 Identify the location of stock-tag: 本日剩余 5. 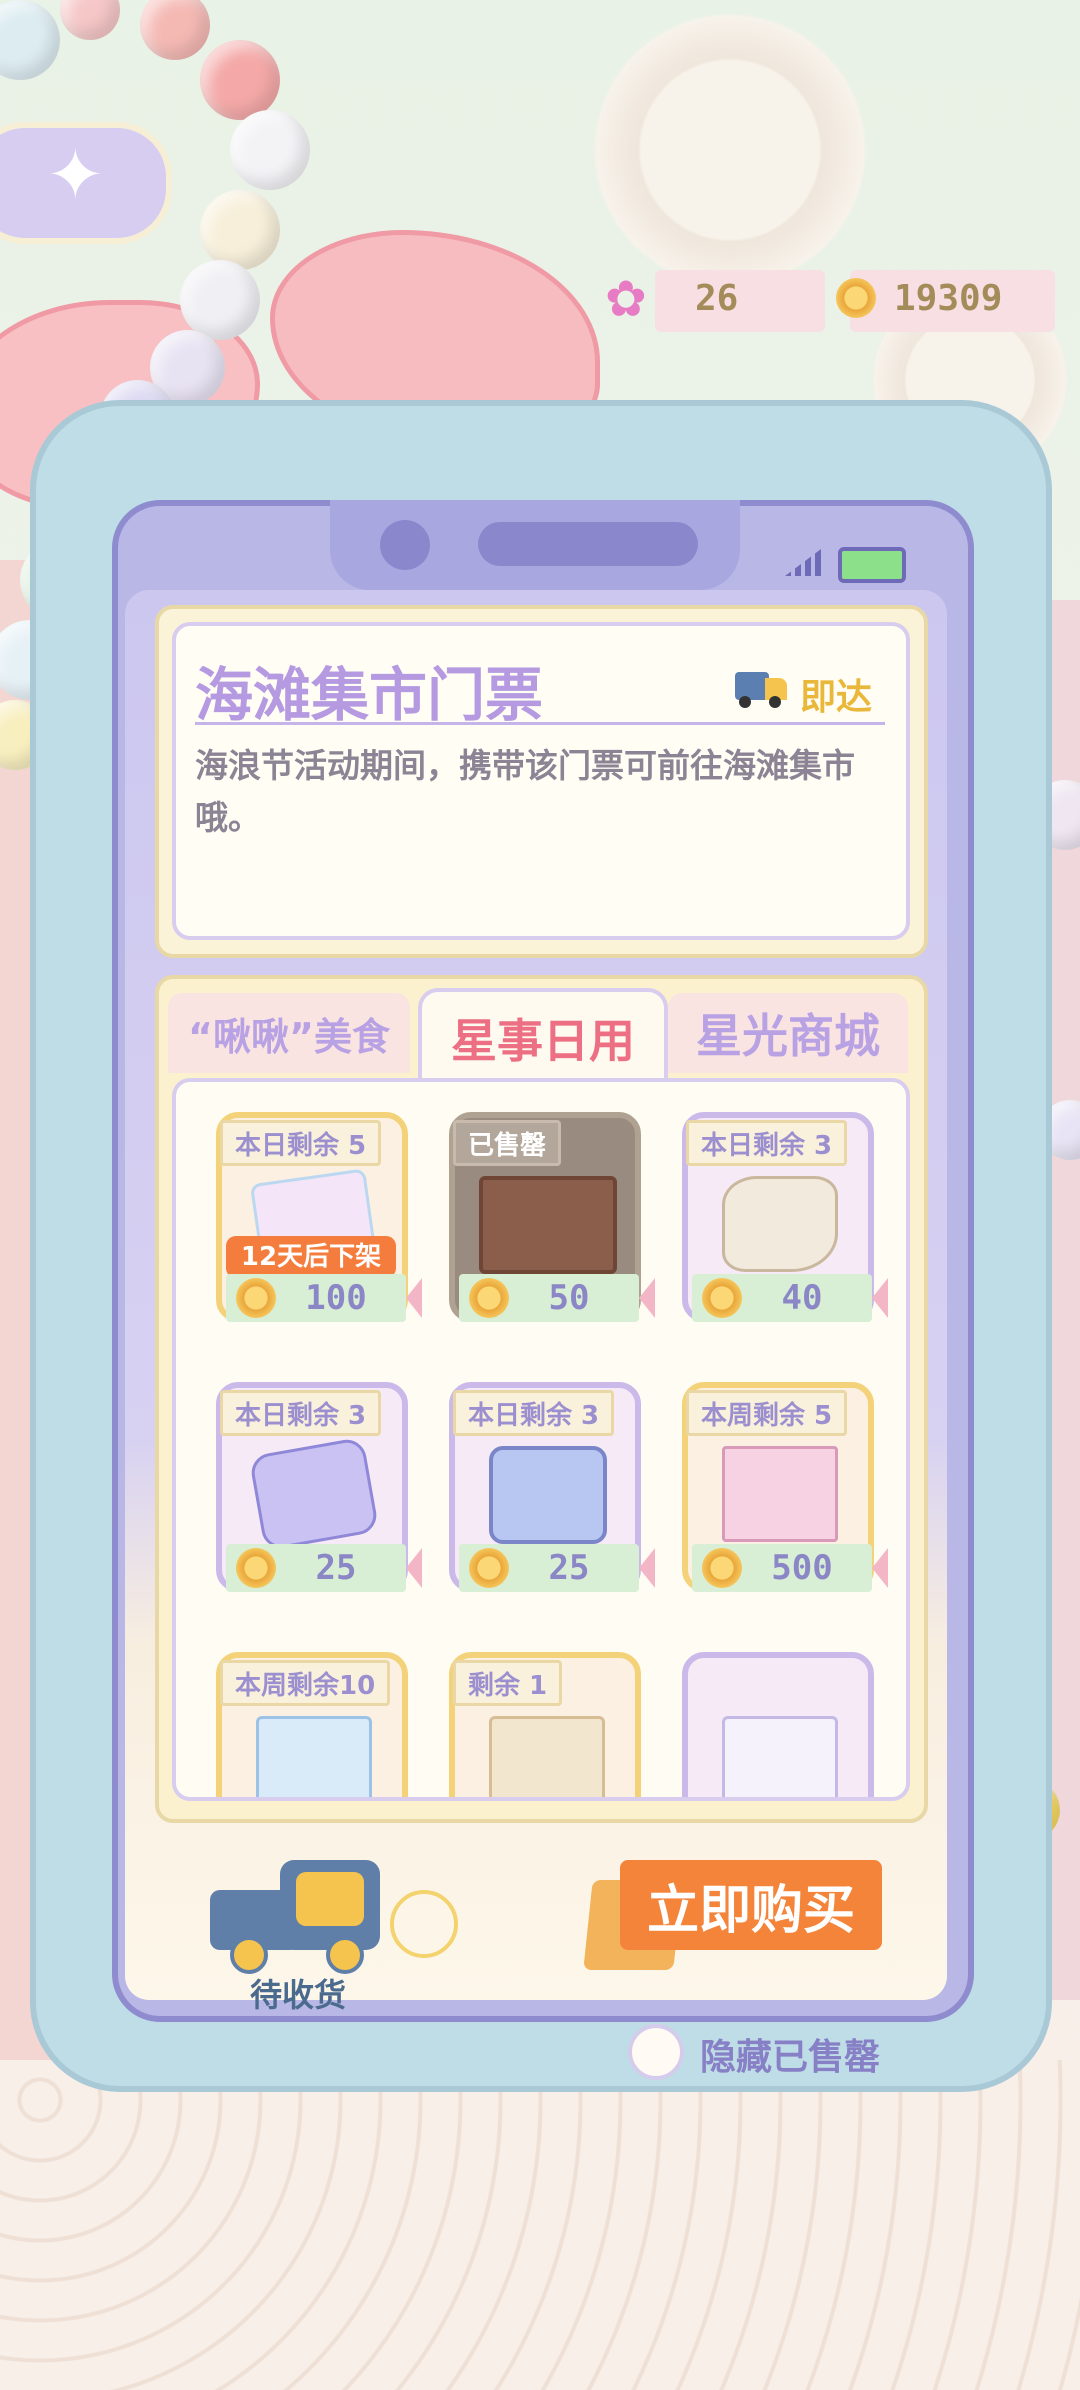
(301, 1143).